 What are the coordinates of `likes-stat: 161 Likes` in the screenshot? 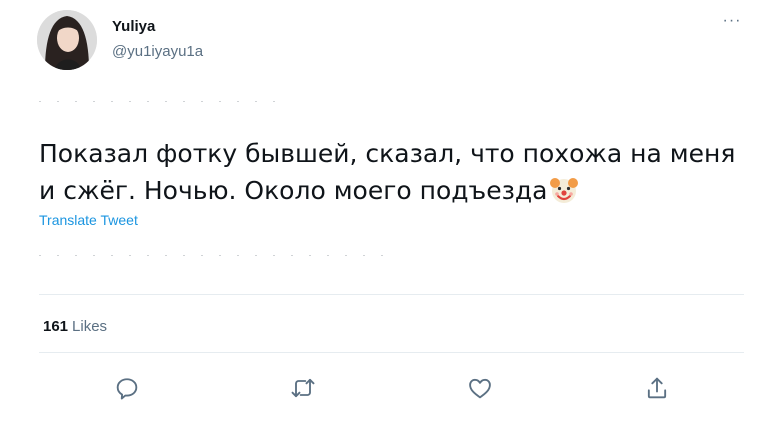 It's located at (75, 326).